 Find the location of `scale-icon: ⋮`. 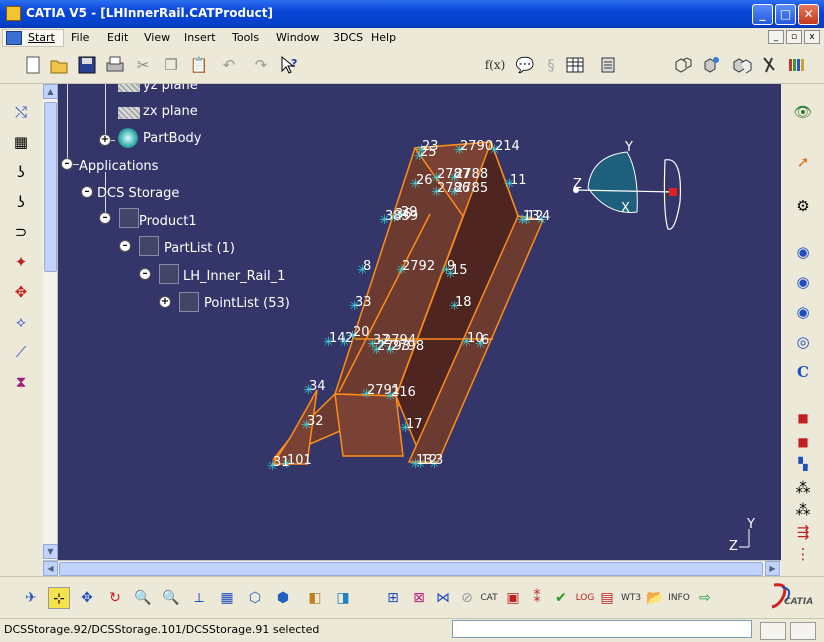

scale-icon: ⋮ is located at coordinates (803, 554).